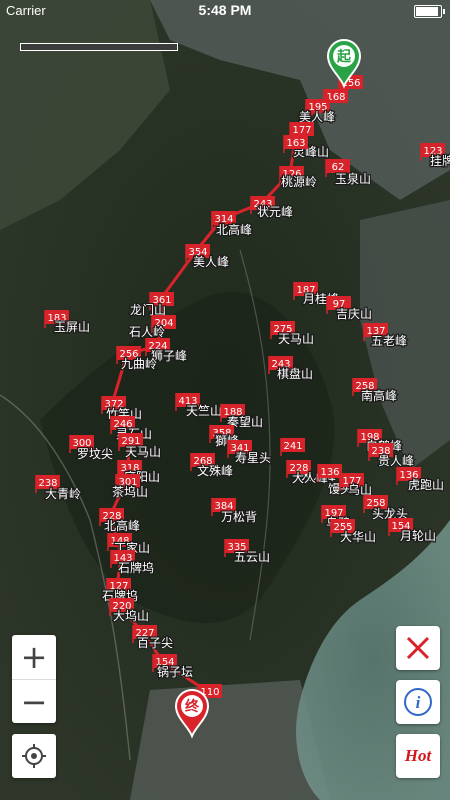  Describe the element at coordinates (175, 671) in the screenshot. I see `peak-name-label: 锅子坛` at that location.